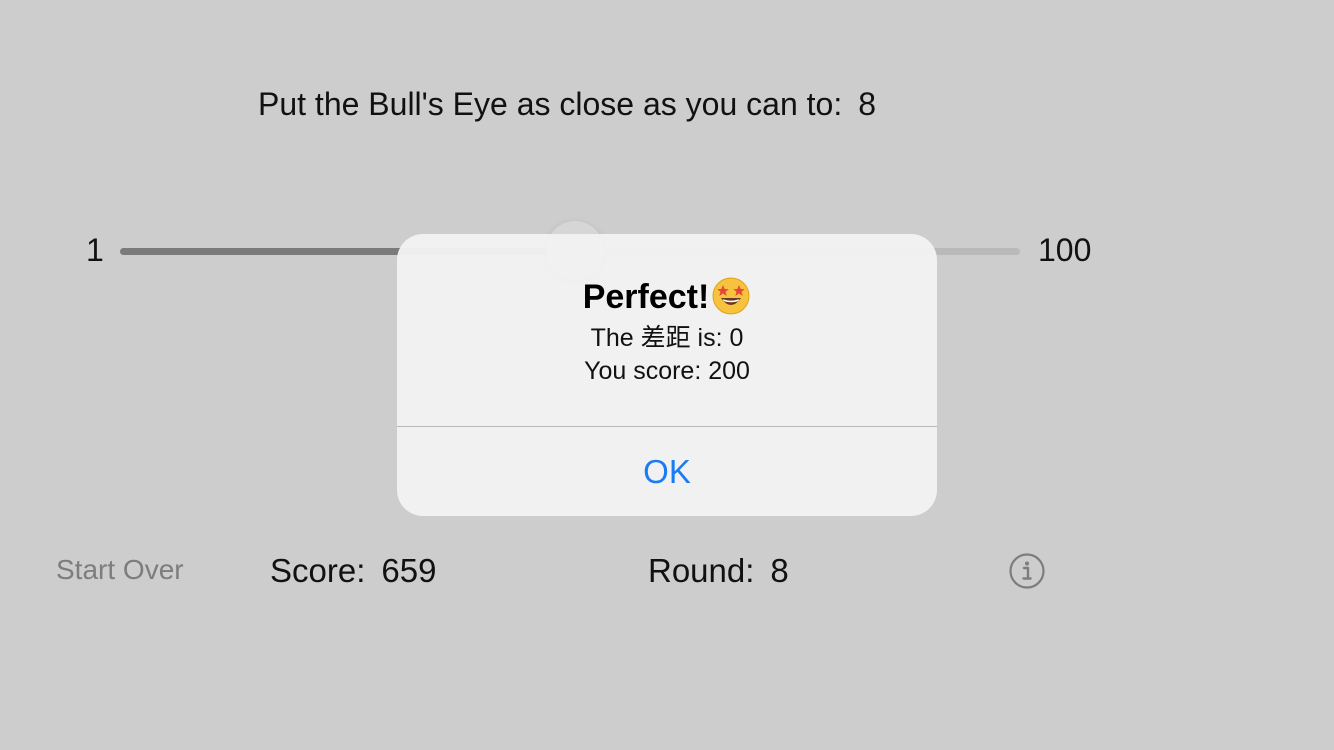  Describe the element at coordinates (667, 371) in the screenshot. I see `alert-message-score: You score: 200` at that location.